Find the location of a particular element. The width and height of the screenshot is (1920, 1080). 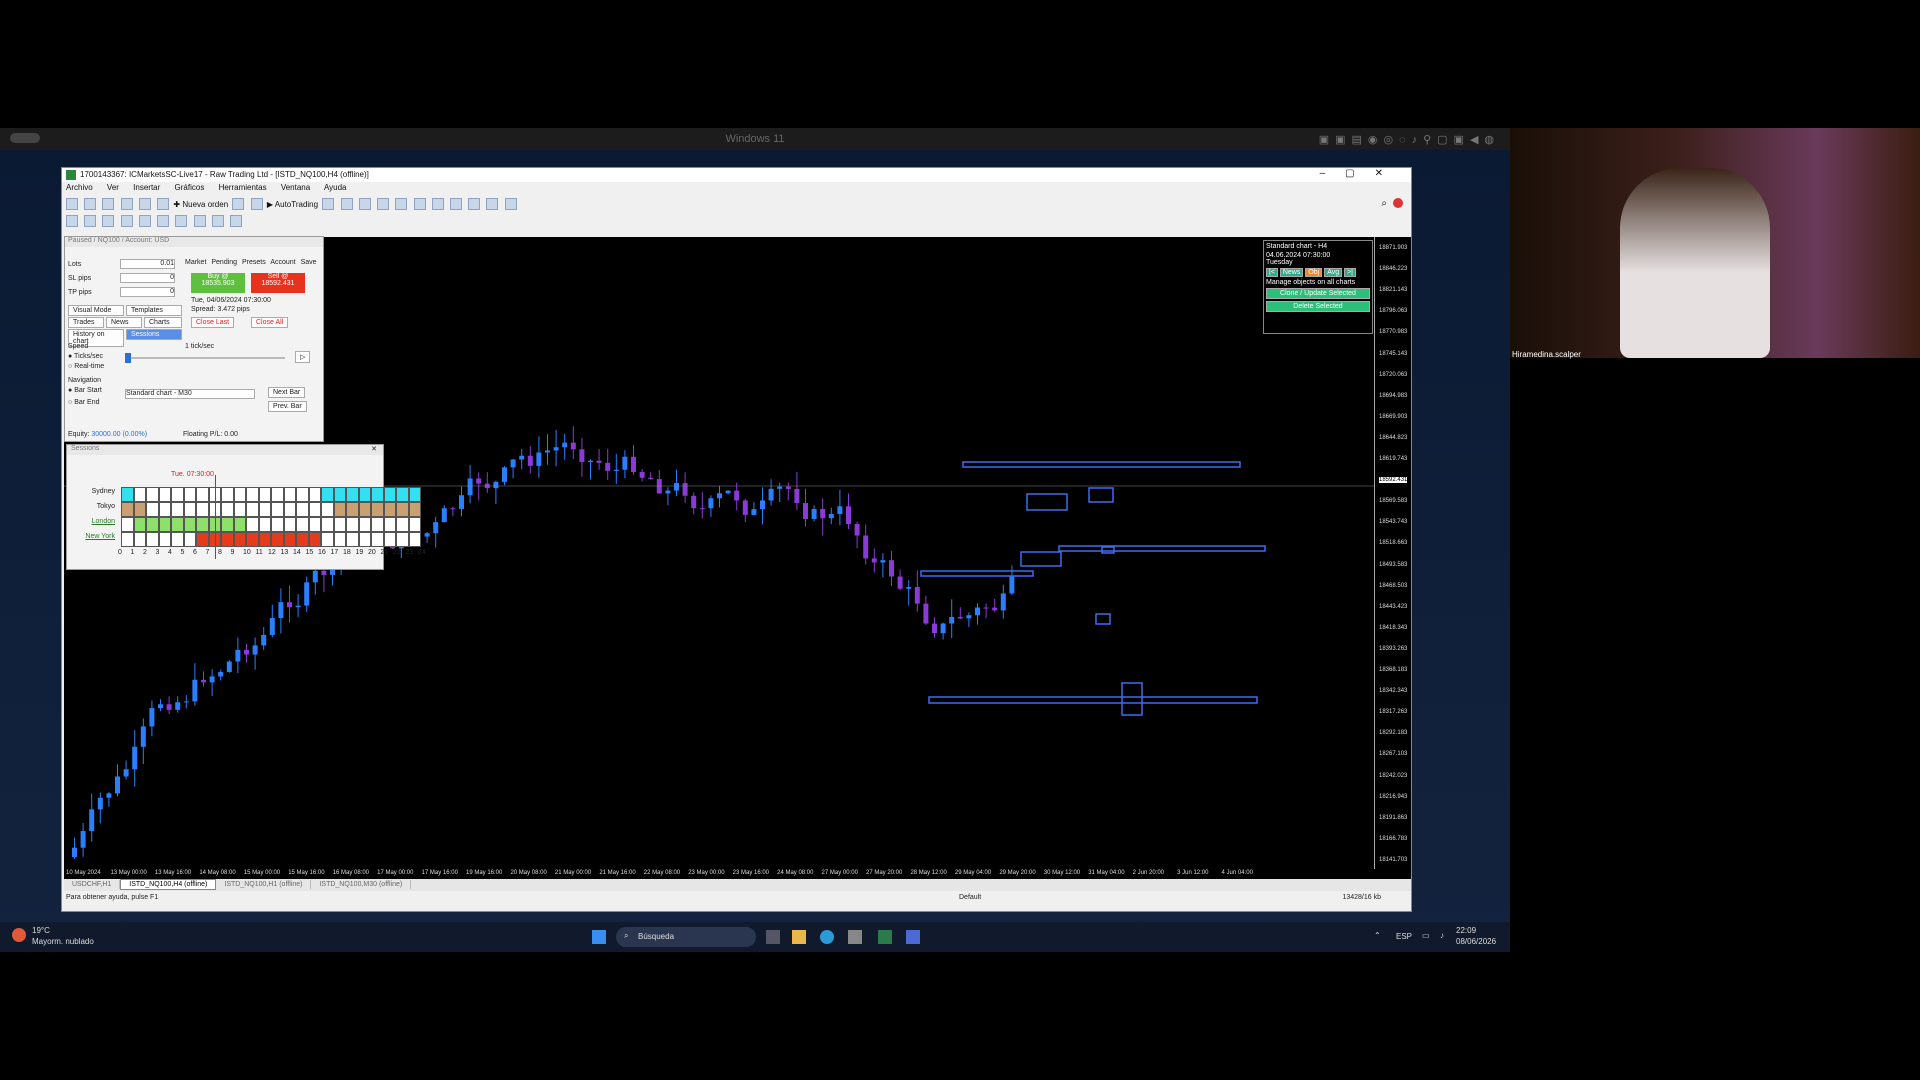

sl-input: 0 is located at coordinates (147, 278).